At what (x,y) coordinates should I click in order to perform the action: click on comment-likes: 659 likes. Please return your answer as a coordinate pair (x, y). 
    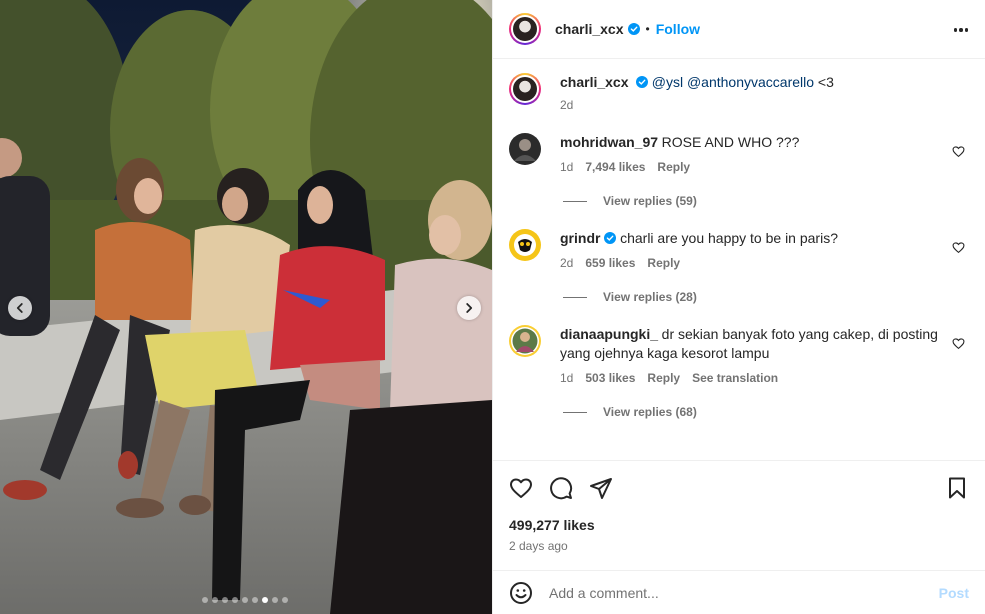
    Looking at the image, I should click on (610, 263).